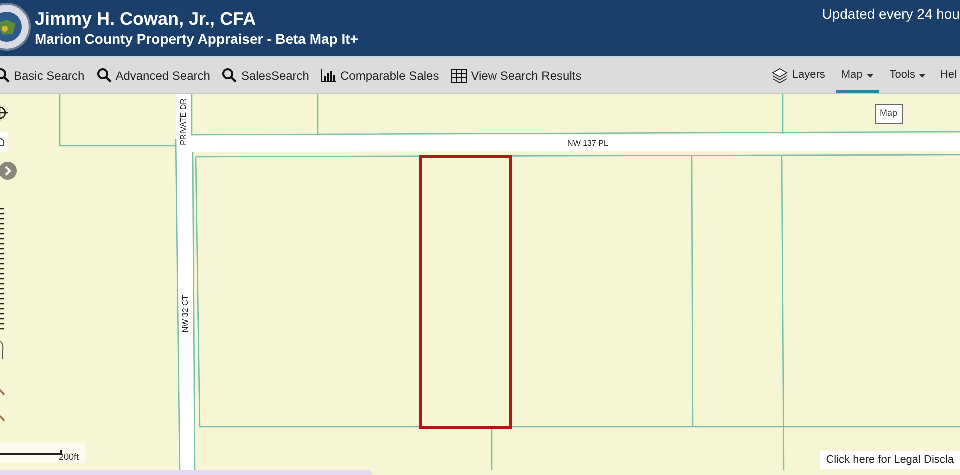 Image resolution: width=960 pixels, height=475 pixels. I want to click on menu-dropdown: Tools, so click(908, 75).